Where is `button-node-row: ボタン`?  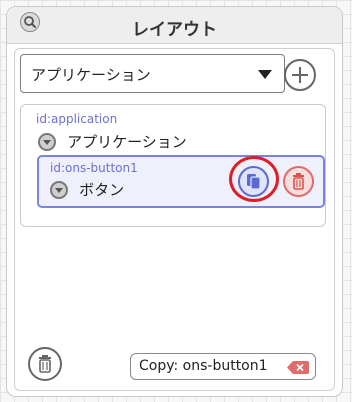
button-node-row: ボタン is located at coordinates (87, 189).